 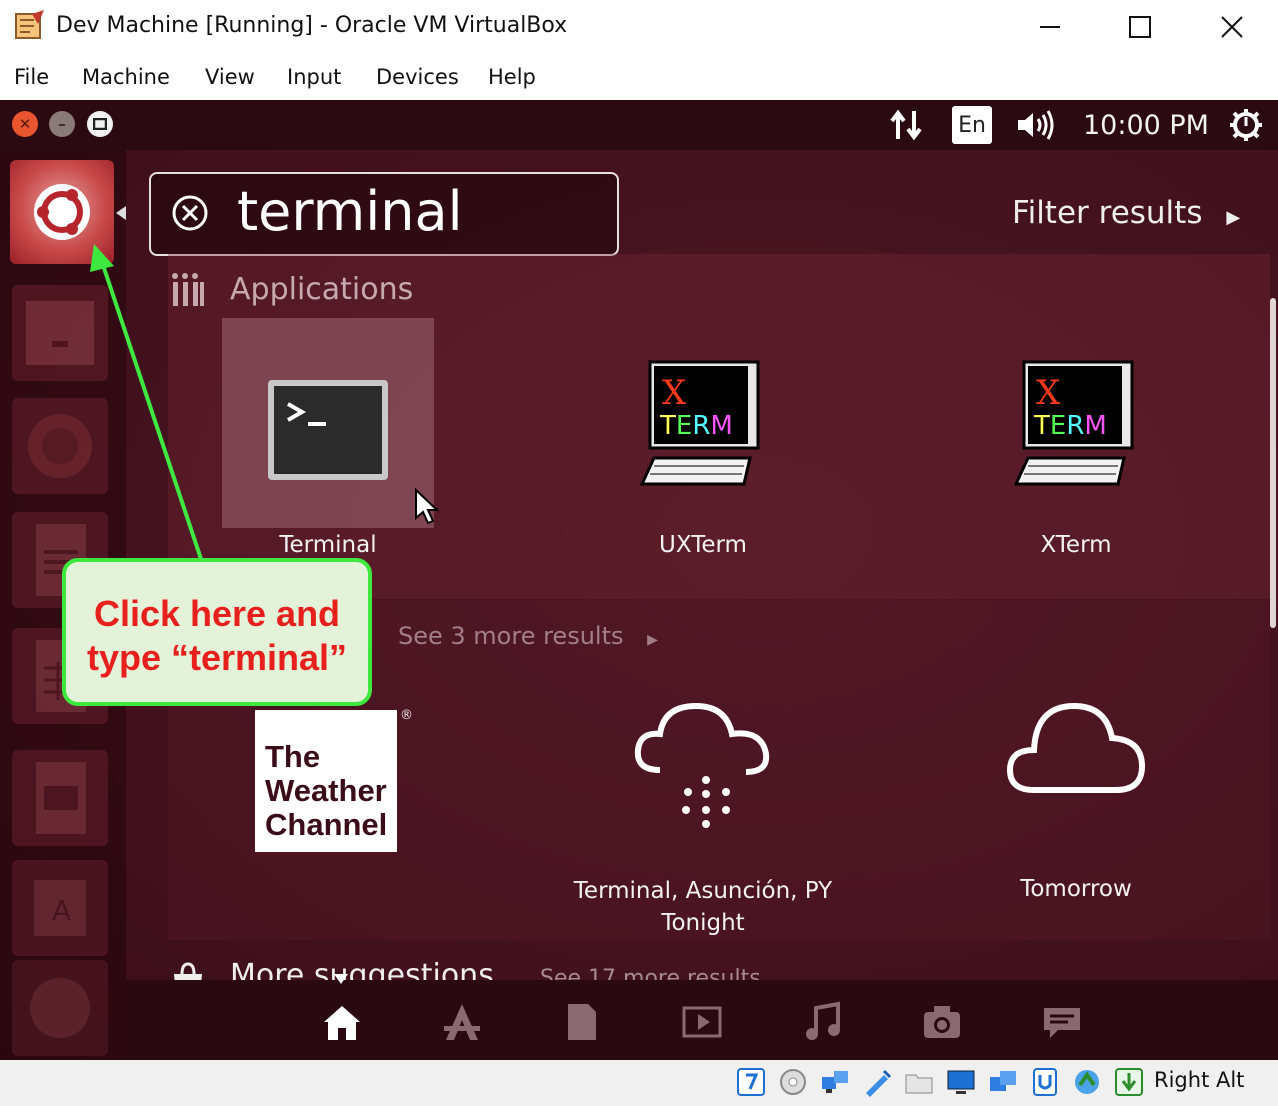 What do you see at coordinates (961, 1082) in the screenshot?
I see `display-status-icon` at bounding box center [961, 1082].